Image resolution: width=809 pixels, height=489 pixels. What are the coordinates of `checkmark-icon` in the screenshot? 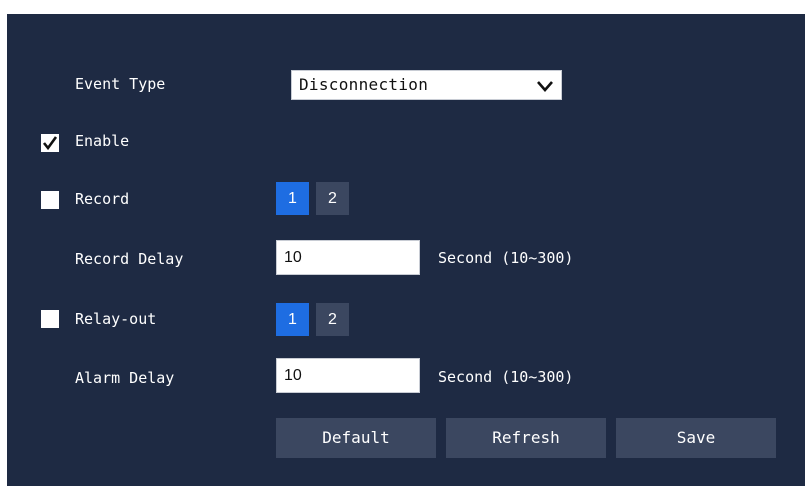 It's located at (50, 143).